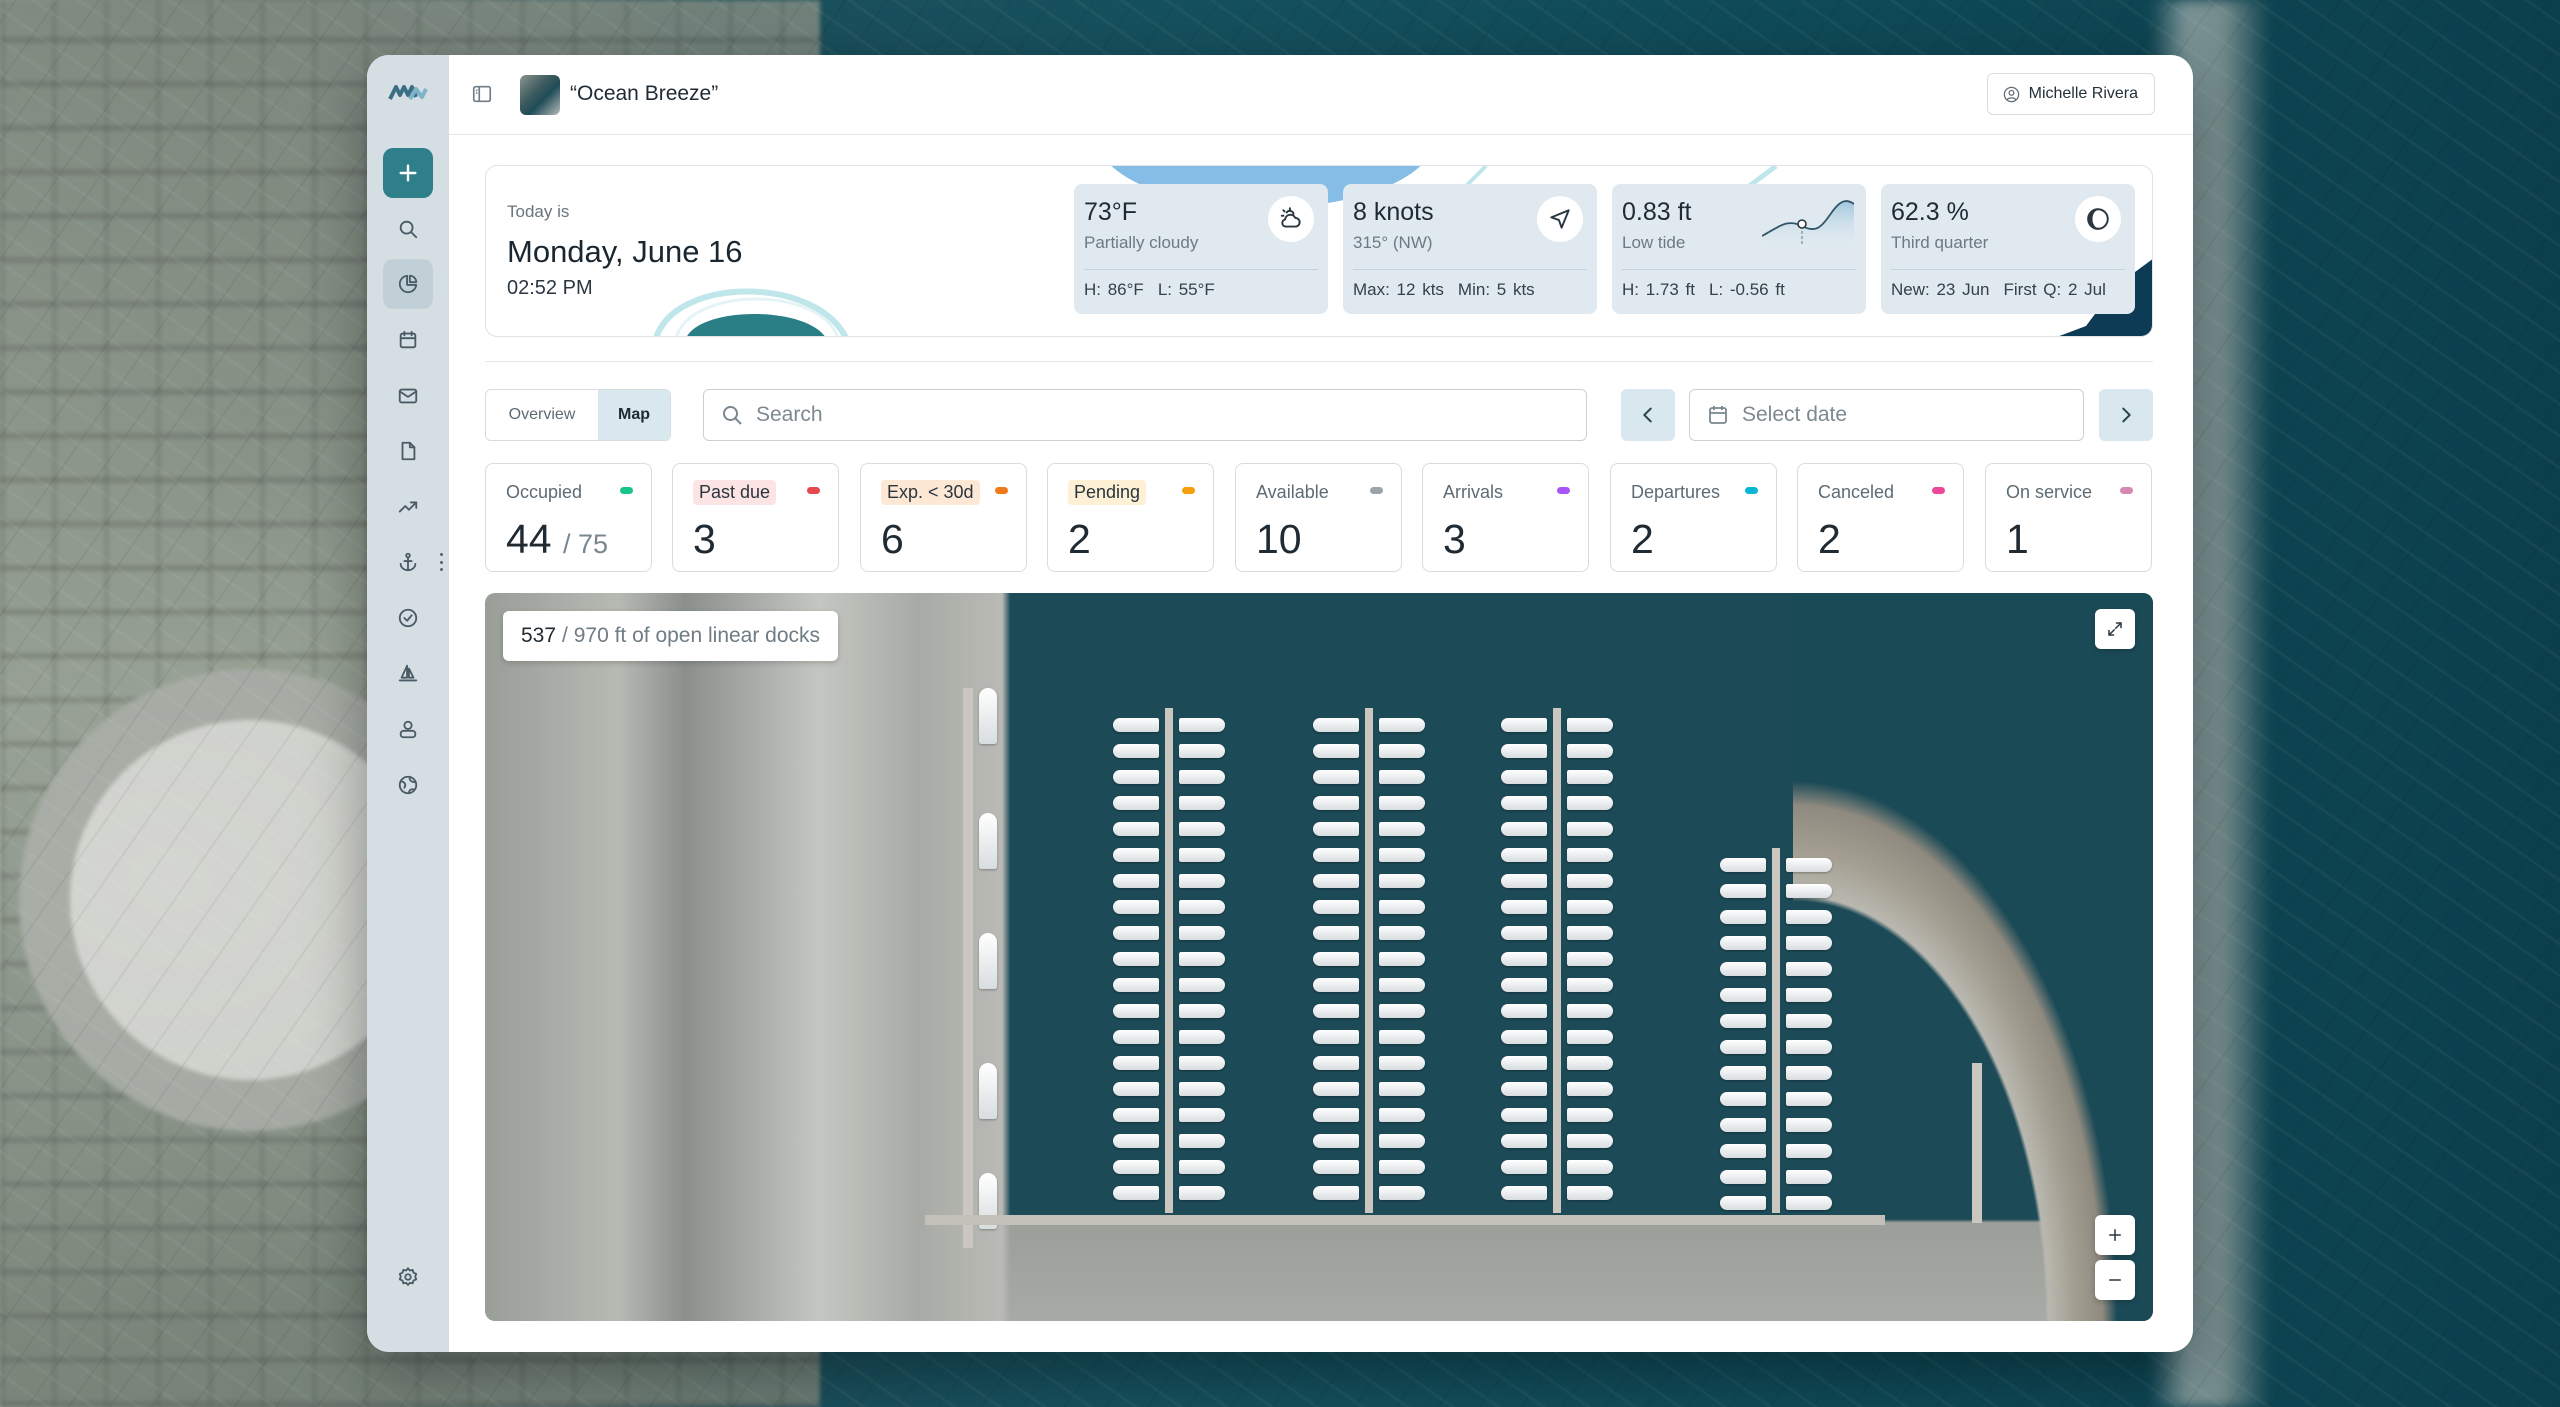 This screenshot has height=1407, width=2560. I want to click on sidebar-item-calendar, so click(408, 340).